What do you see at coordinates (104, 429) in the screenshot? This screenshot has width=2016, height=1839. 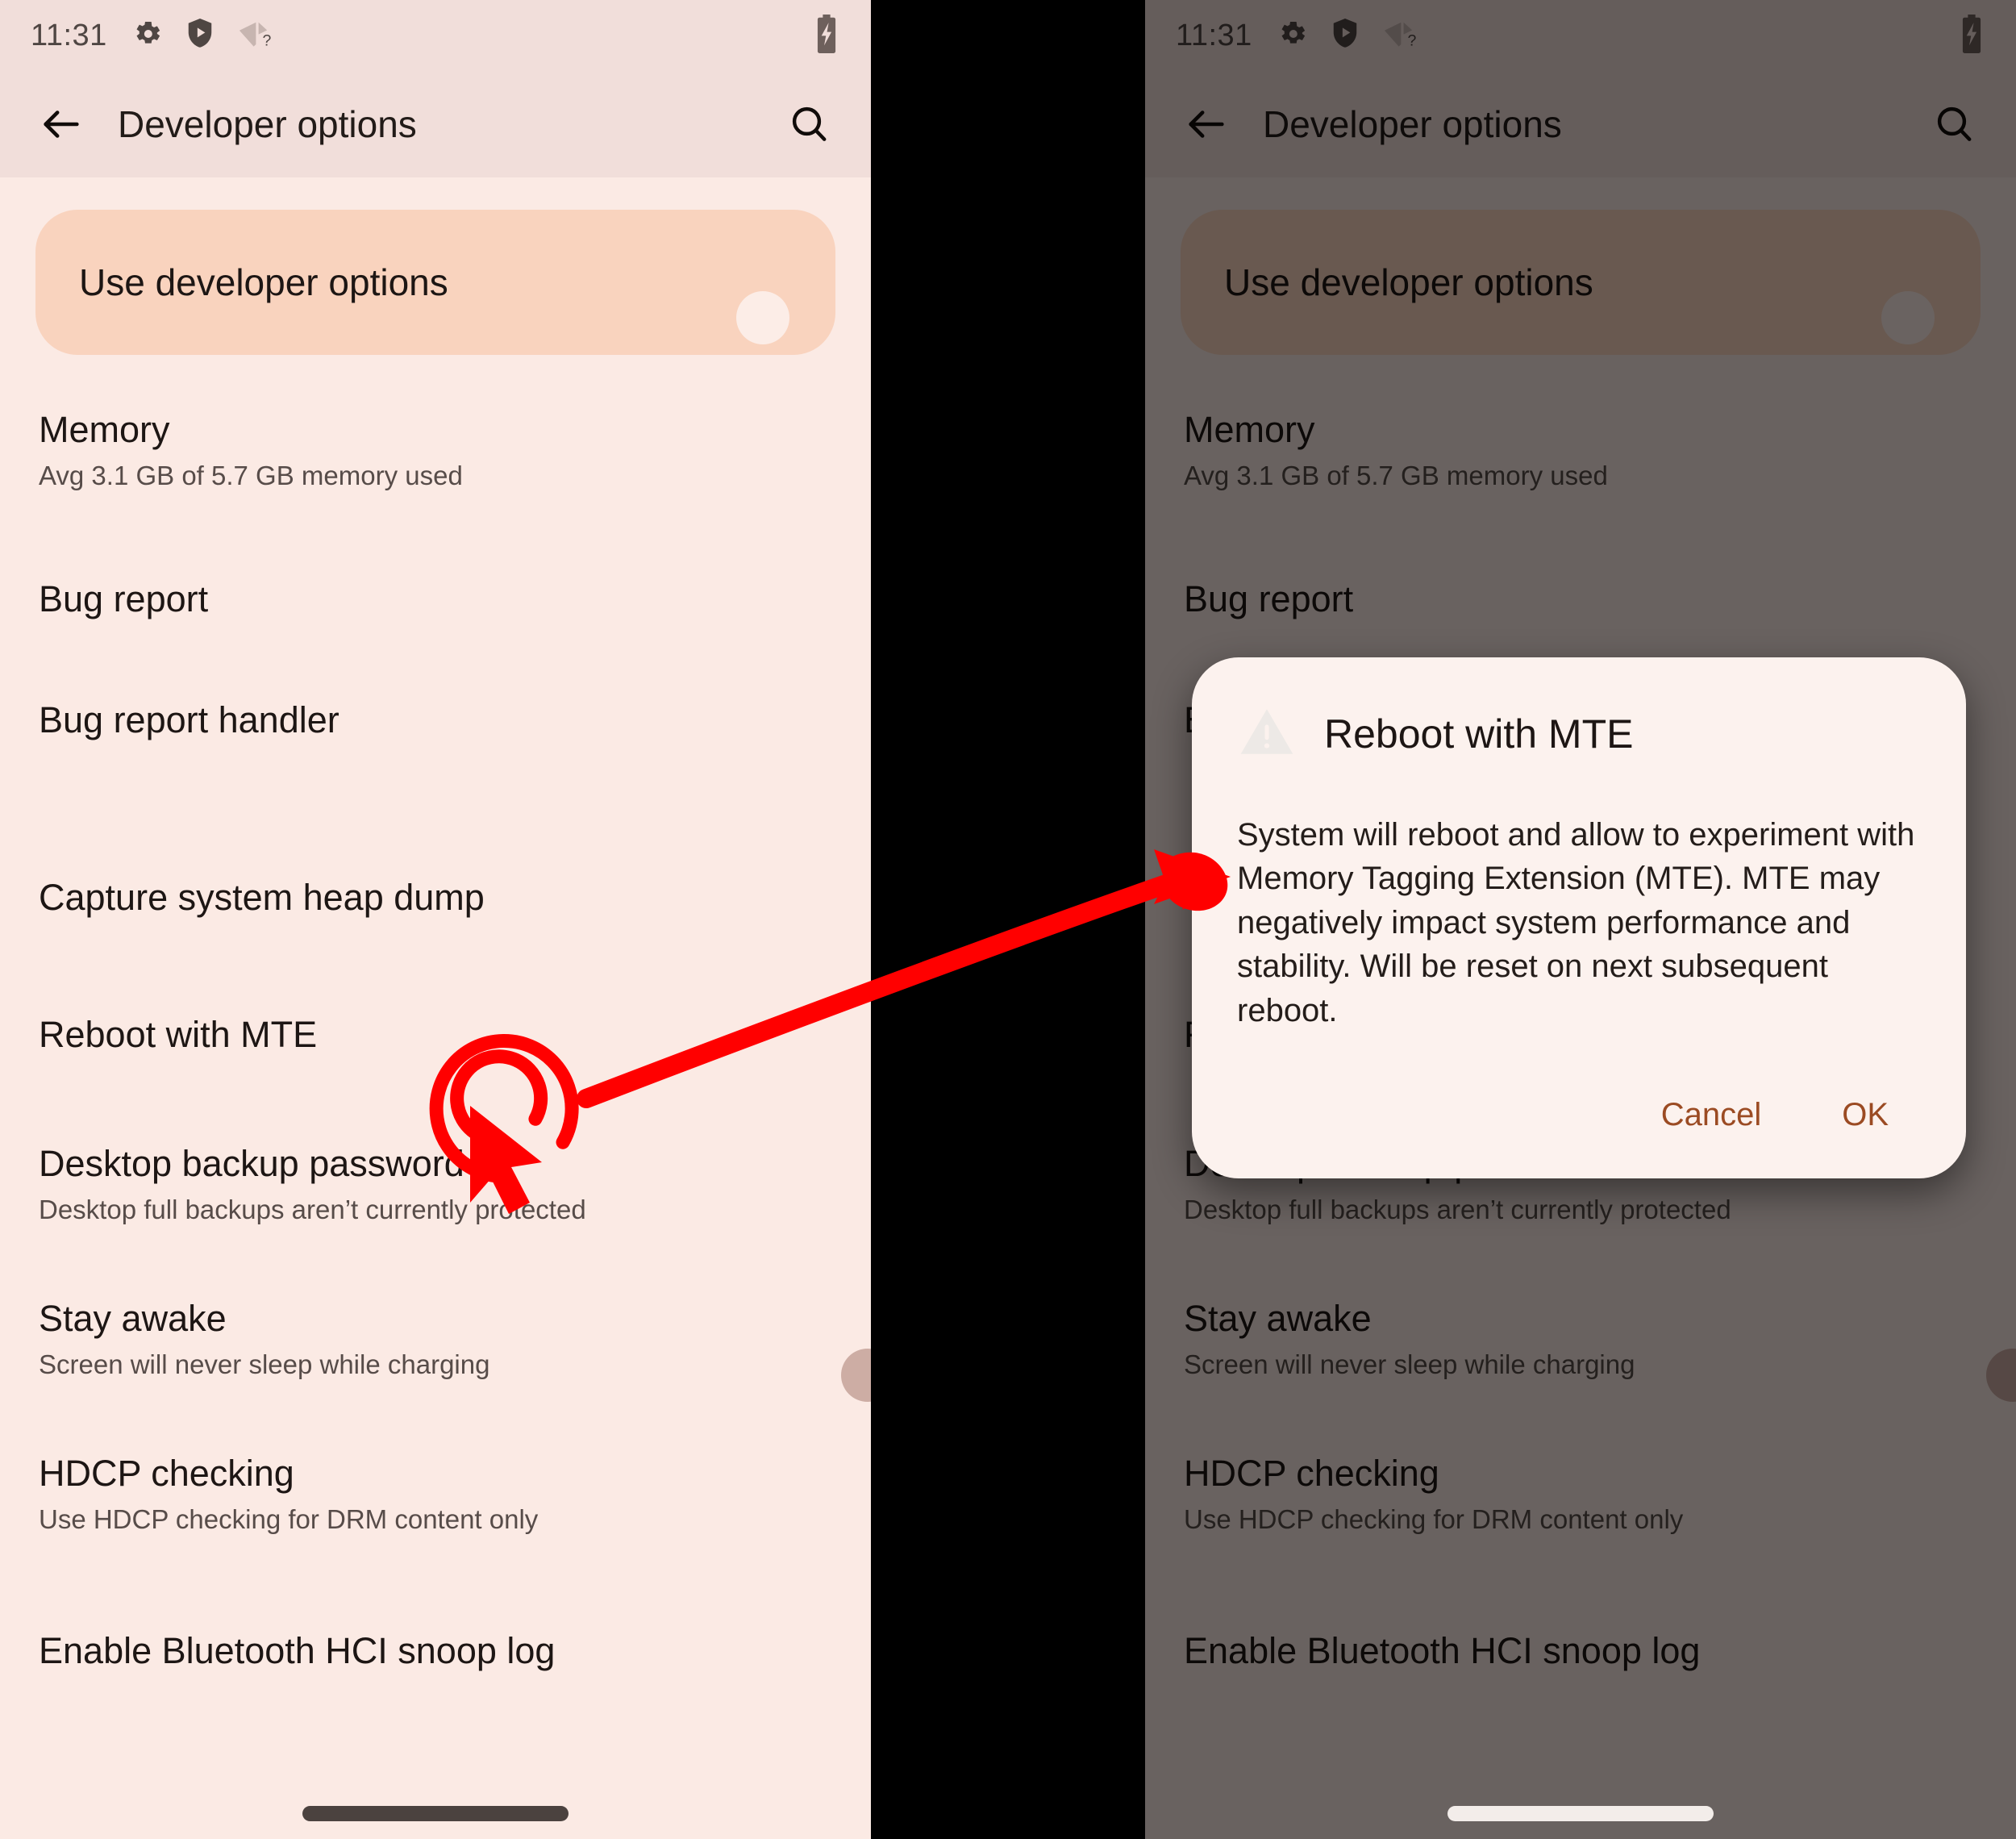 I see `list-item-title: Memory` at bounding box center [104, 429].